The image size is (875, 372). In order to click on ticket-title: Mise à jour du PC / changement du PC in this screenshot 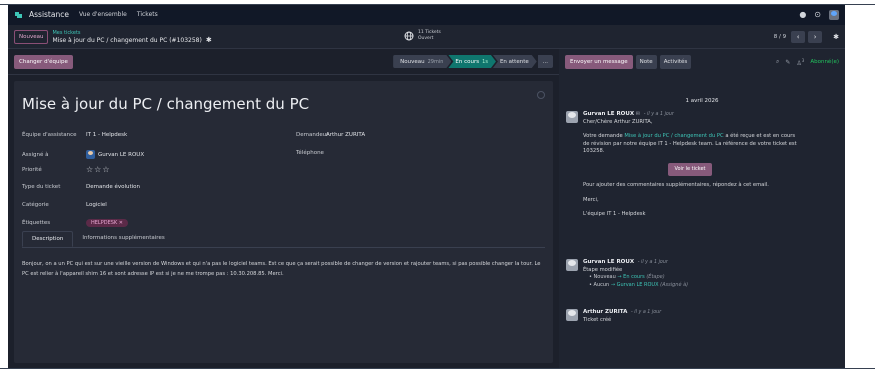, I will do `click(165, 104)`.